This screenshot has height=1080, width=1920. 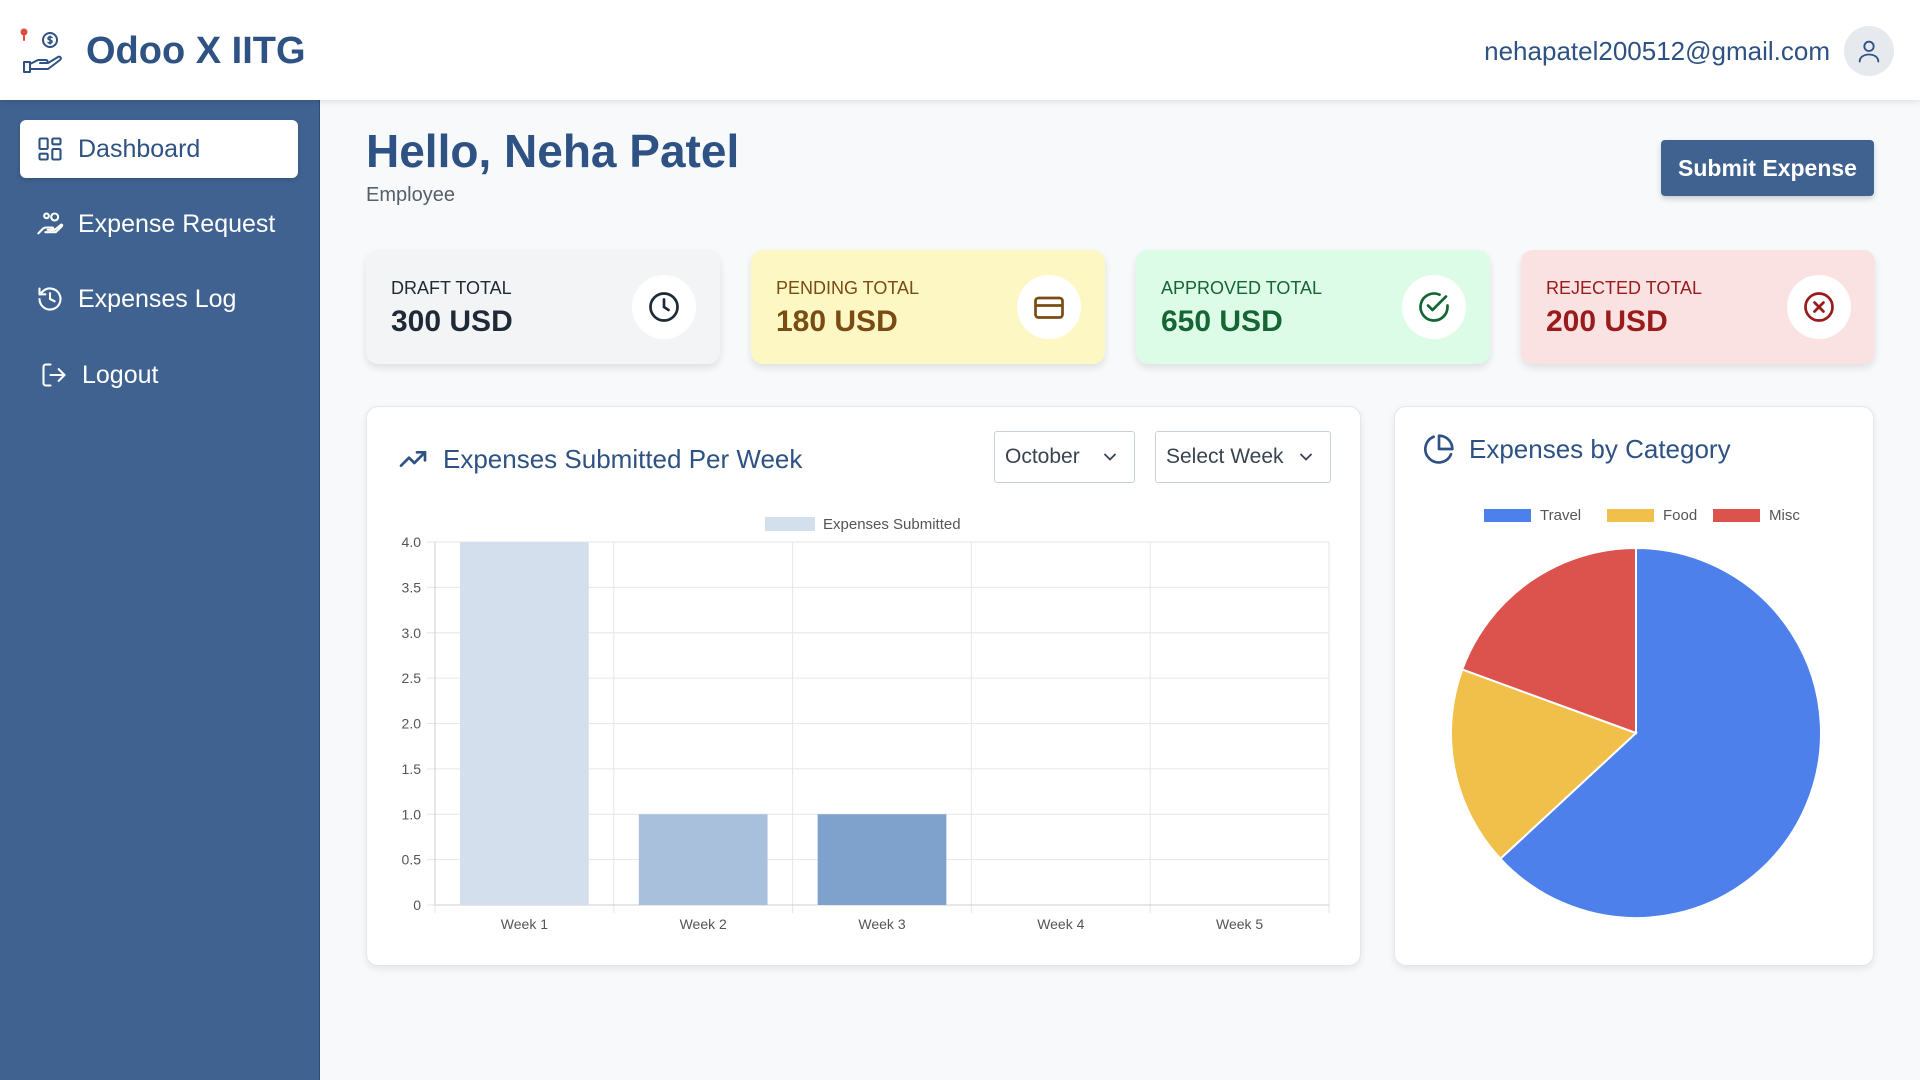 I want to click on stat-value: 300 USD, so click(x=452, y=321).